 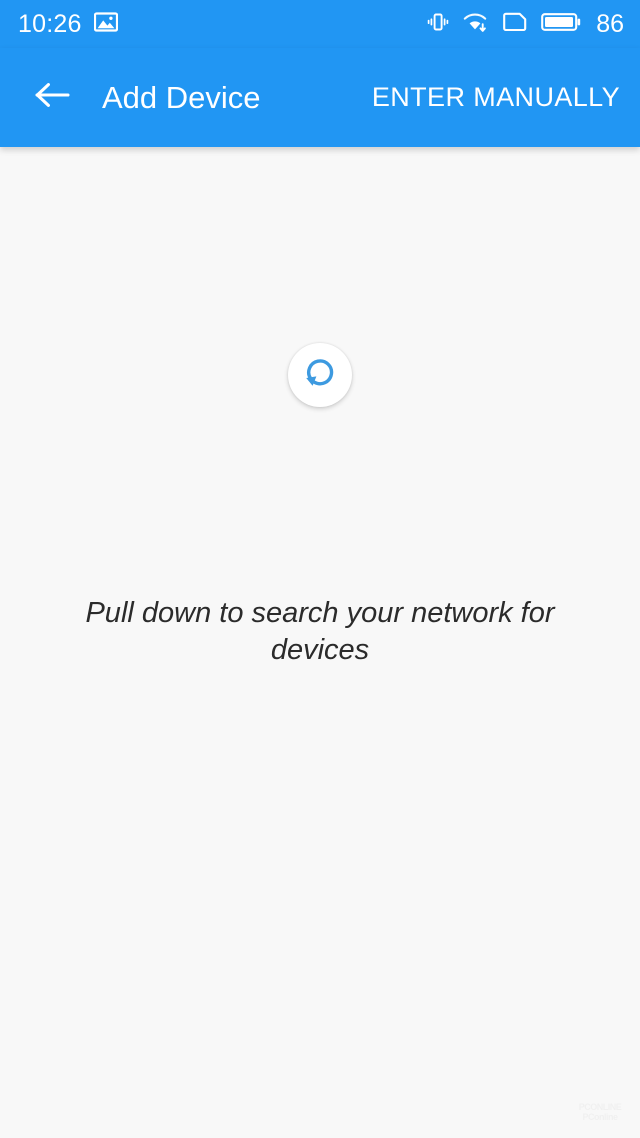 I want to click on battery-percent: 86, so click(x=610, y=23).